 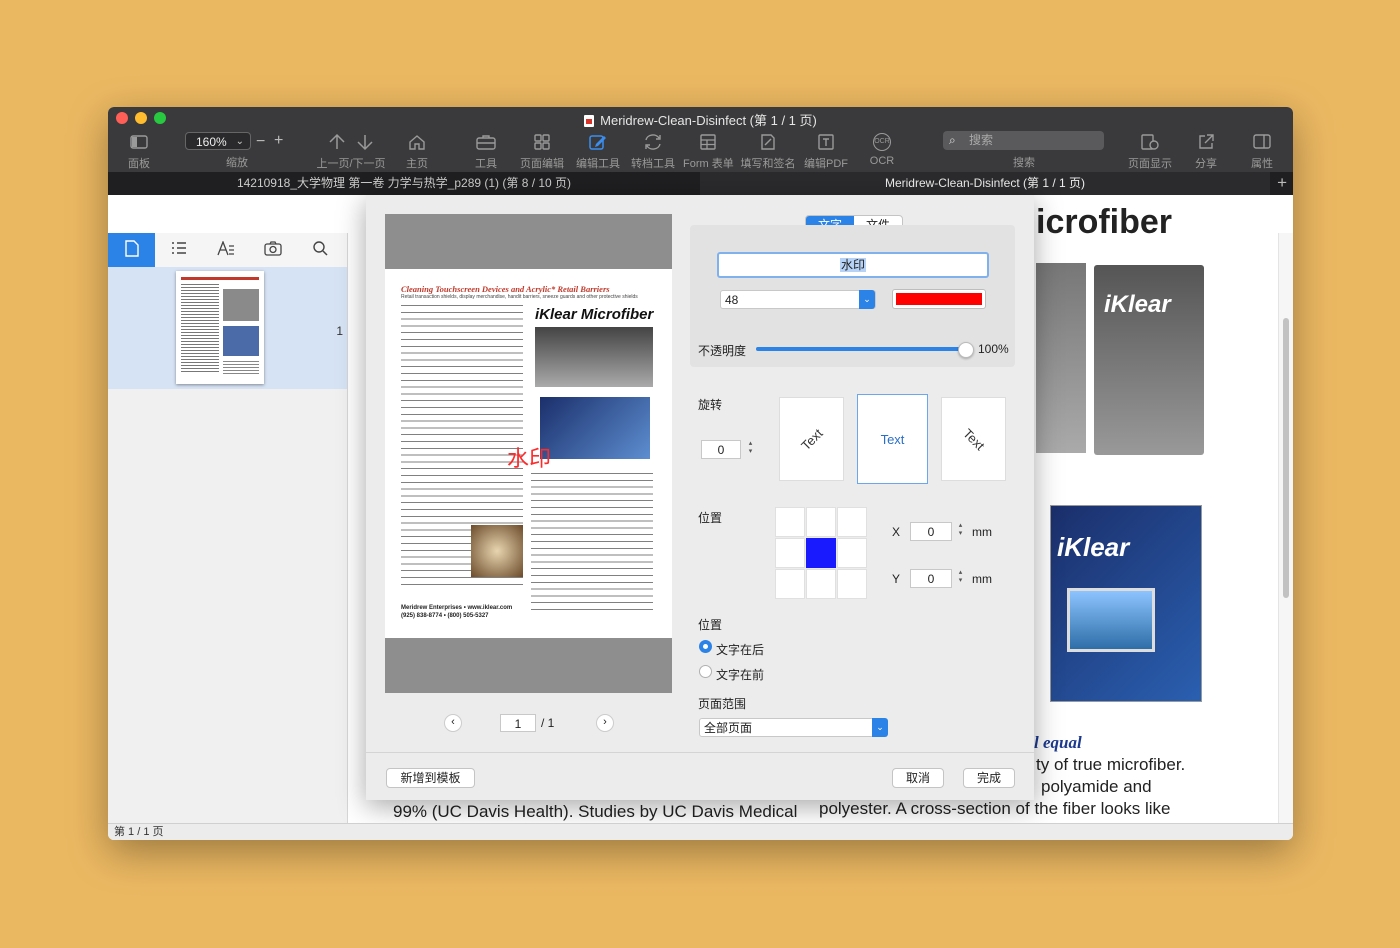 I want to click on convert-icon, so click(x=653, y=142).